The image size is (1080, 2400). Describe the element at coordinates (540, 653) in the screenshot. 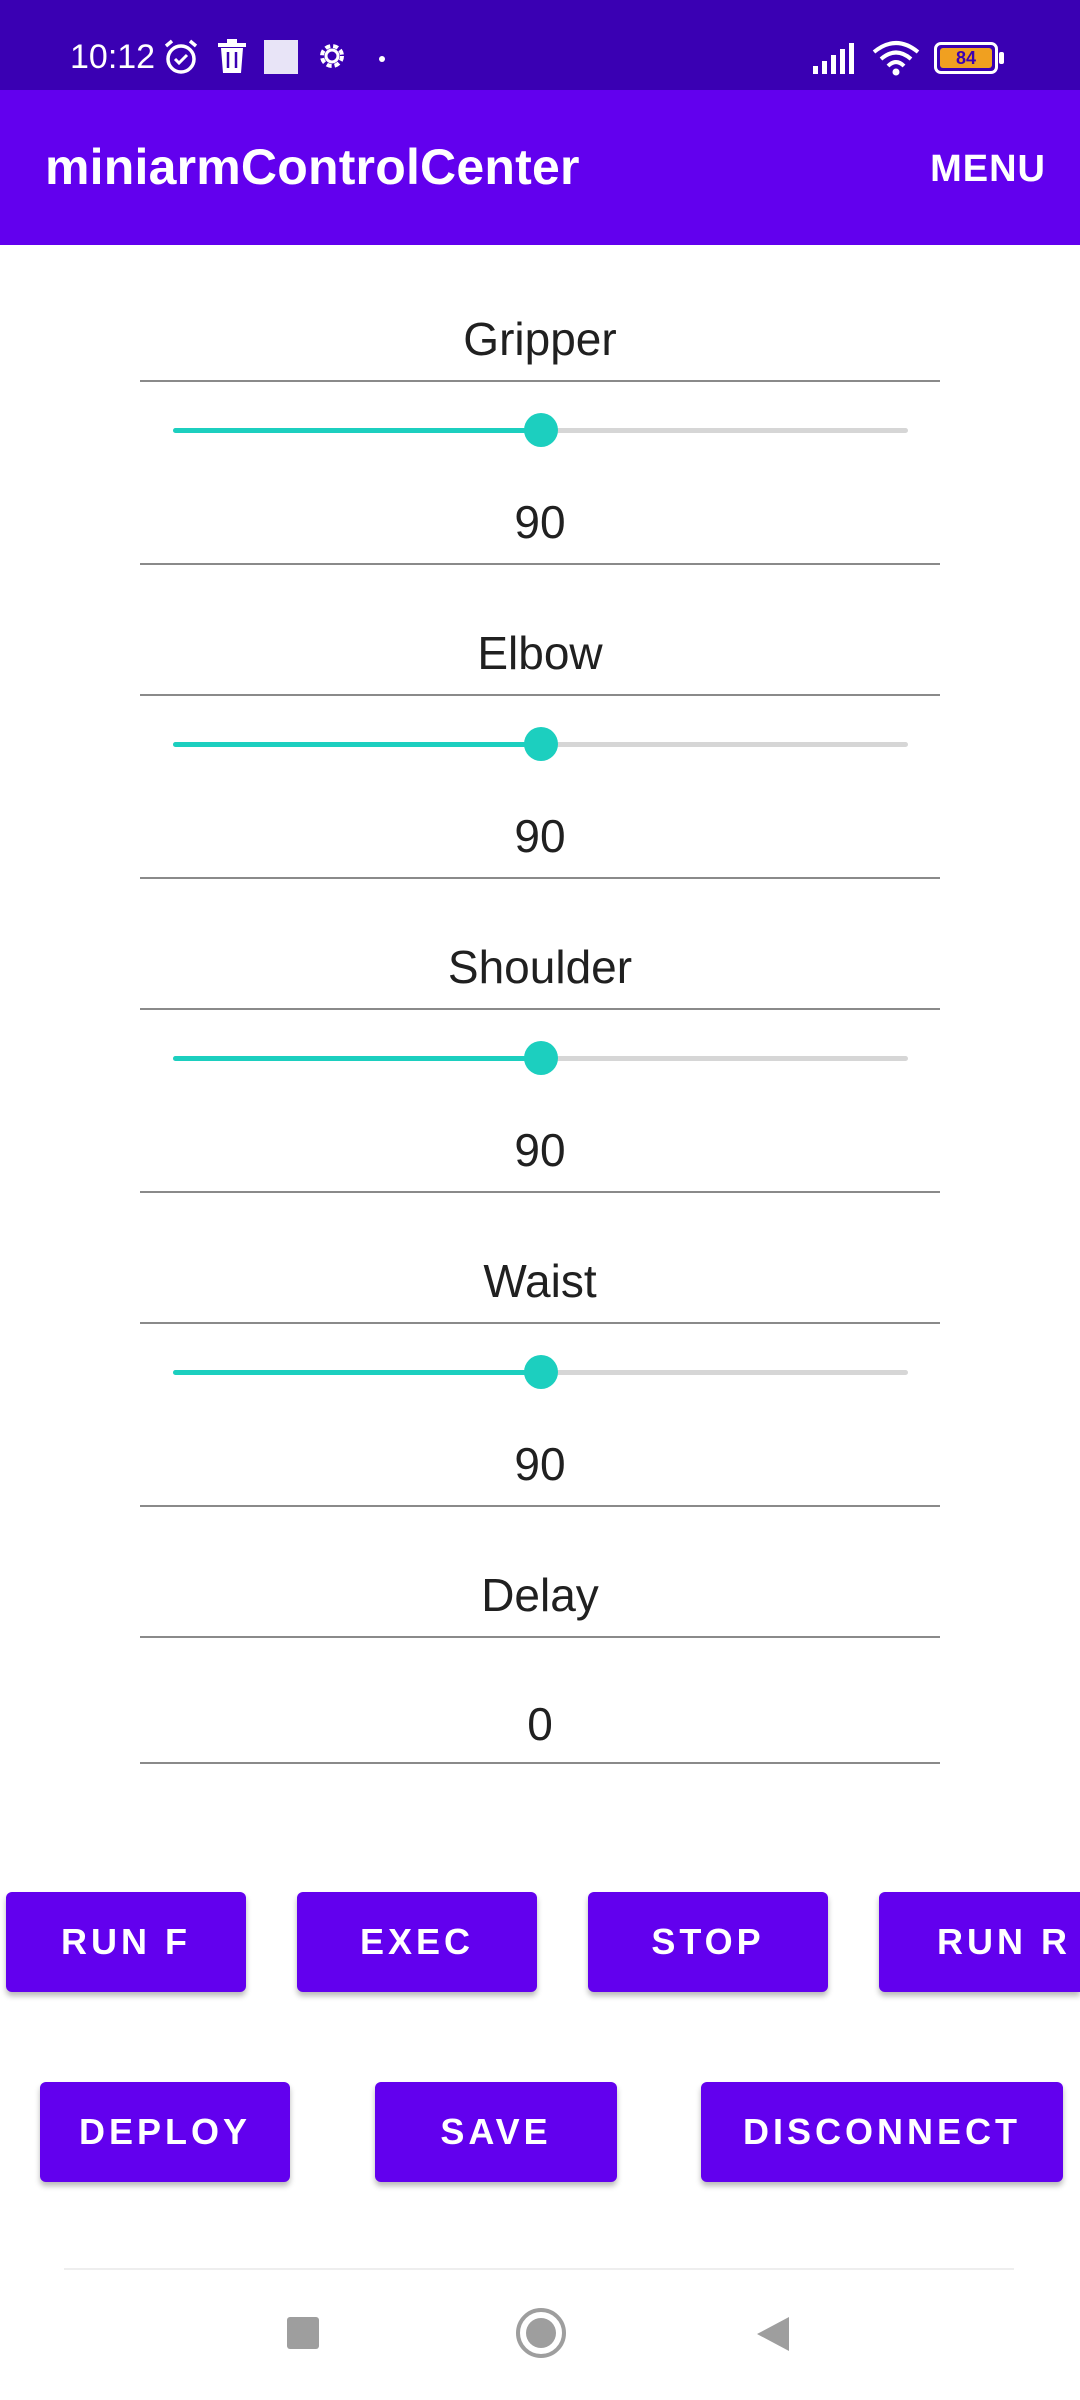

I see `elbow-label: Elbow` at that location.